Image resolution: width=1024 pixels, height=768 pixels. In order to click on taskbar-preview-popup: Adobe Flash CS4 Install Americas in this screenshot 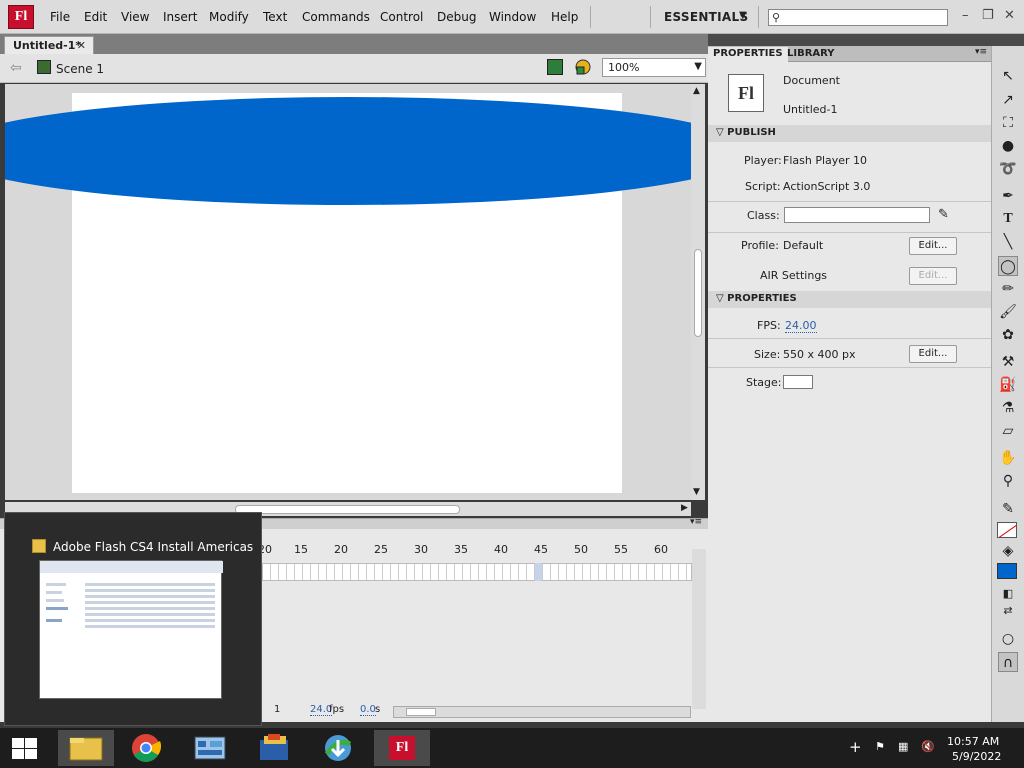, I will do `click(133, 619)`.